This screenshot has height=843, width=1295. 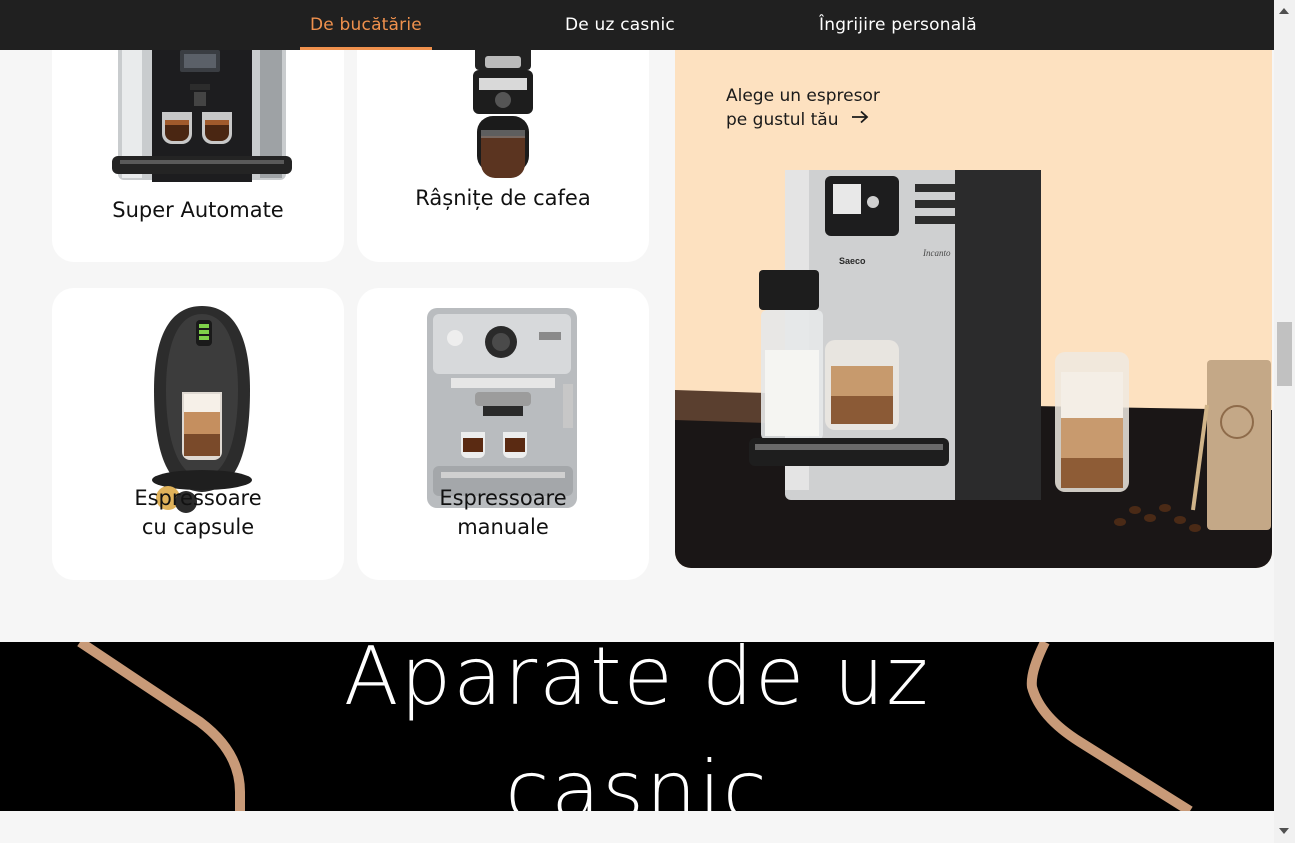 I want to click on category-card-espressoare-cu-capsule: Espressoare cu capsule, so click(x=198, y=434).